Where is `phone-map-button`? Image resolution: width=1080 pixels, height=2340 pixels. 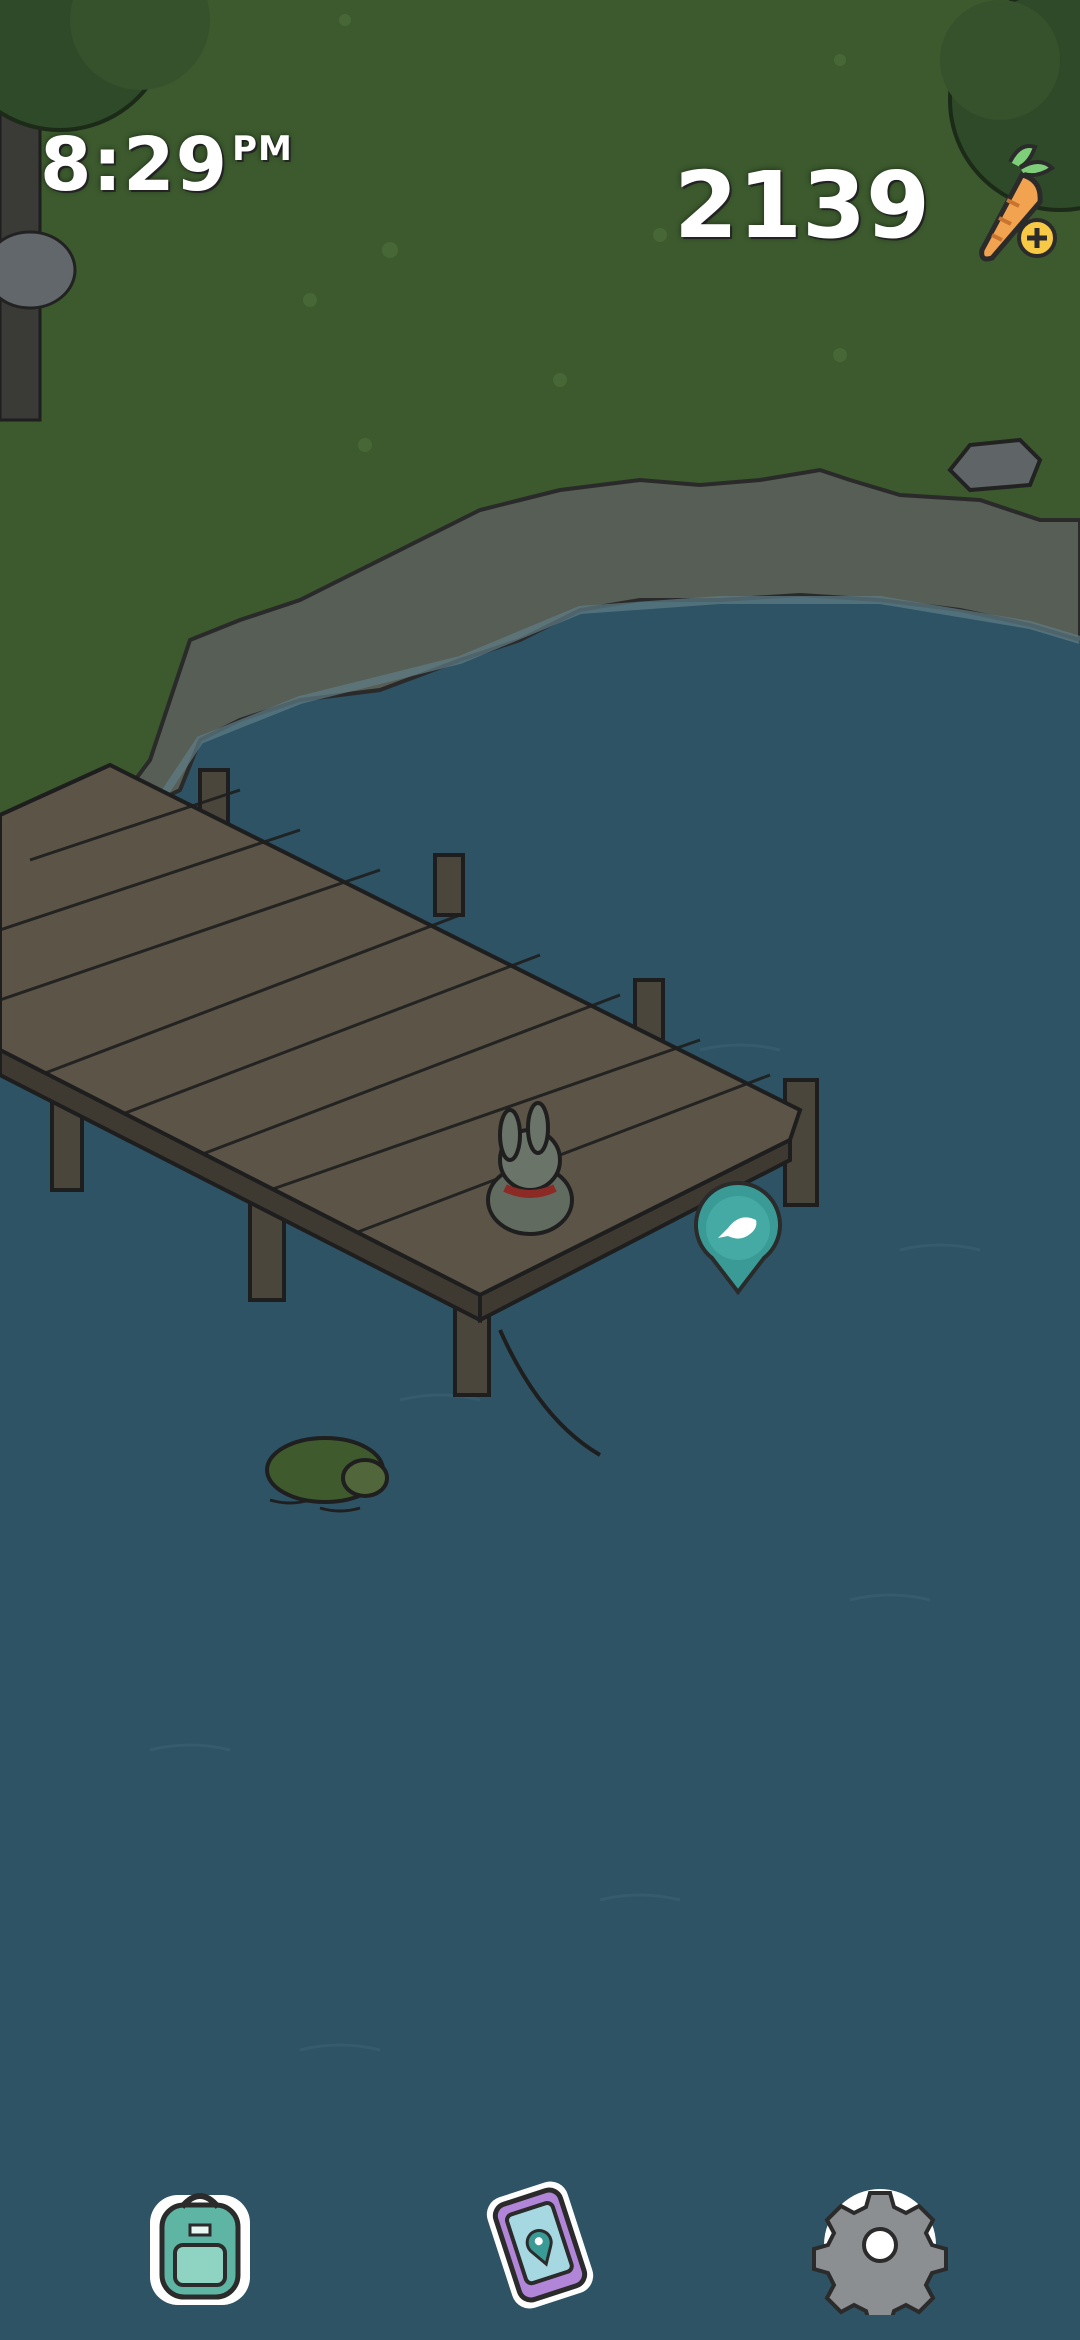
phone-map-button is located at coordinates (540, 2245).